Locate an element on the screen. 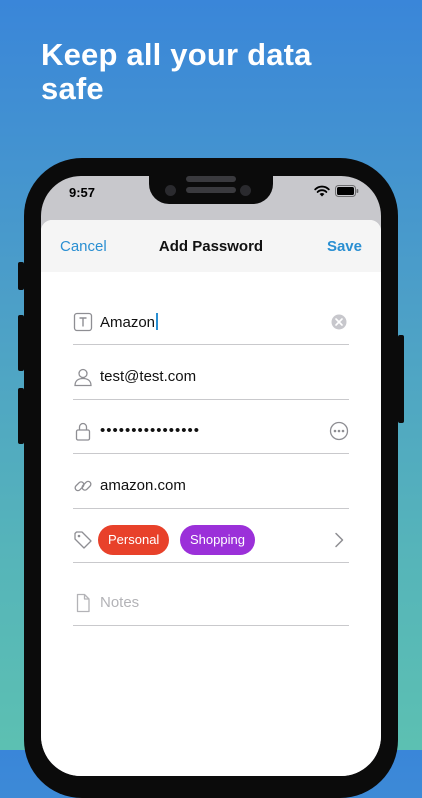 The width and height of the screenshot is (422, 798). clear-icon is located at coordinates (339, 322).